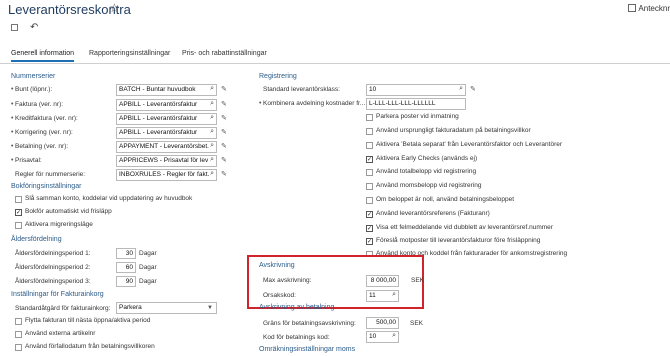  Describe the element at coordinates (126, 281) in the screenshot. I see `aging-input-3: 90` at that location.